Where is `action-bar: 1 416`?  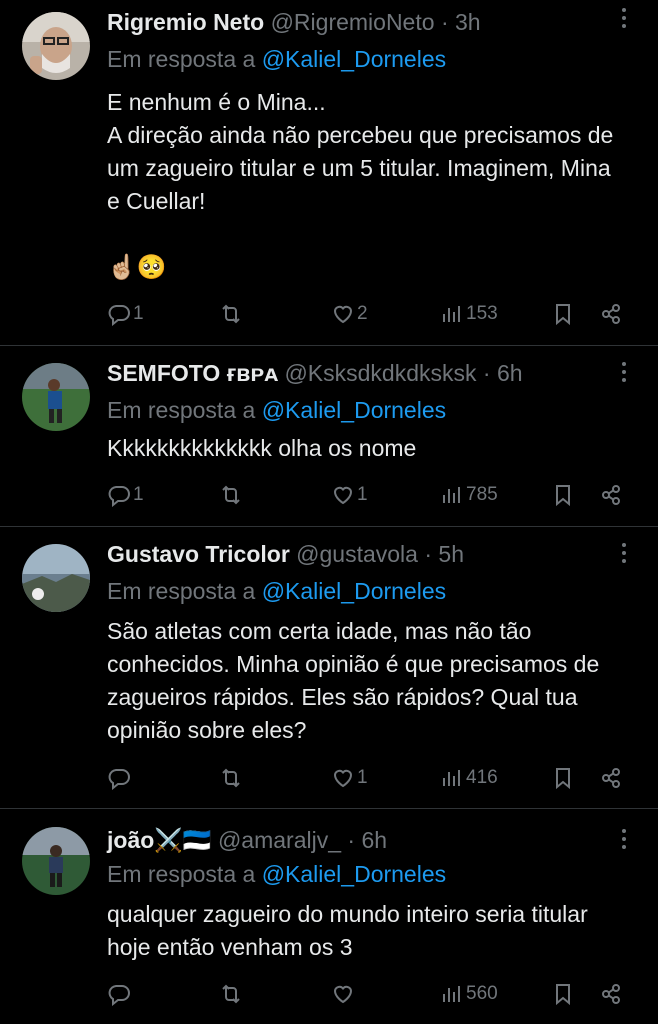
action-bar: 1 416 is located at coordinates (367, 778).